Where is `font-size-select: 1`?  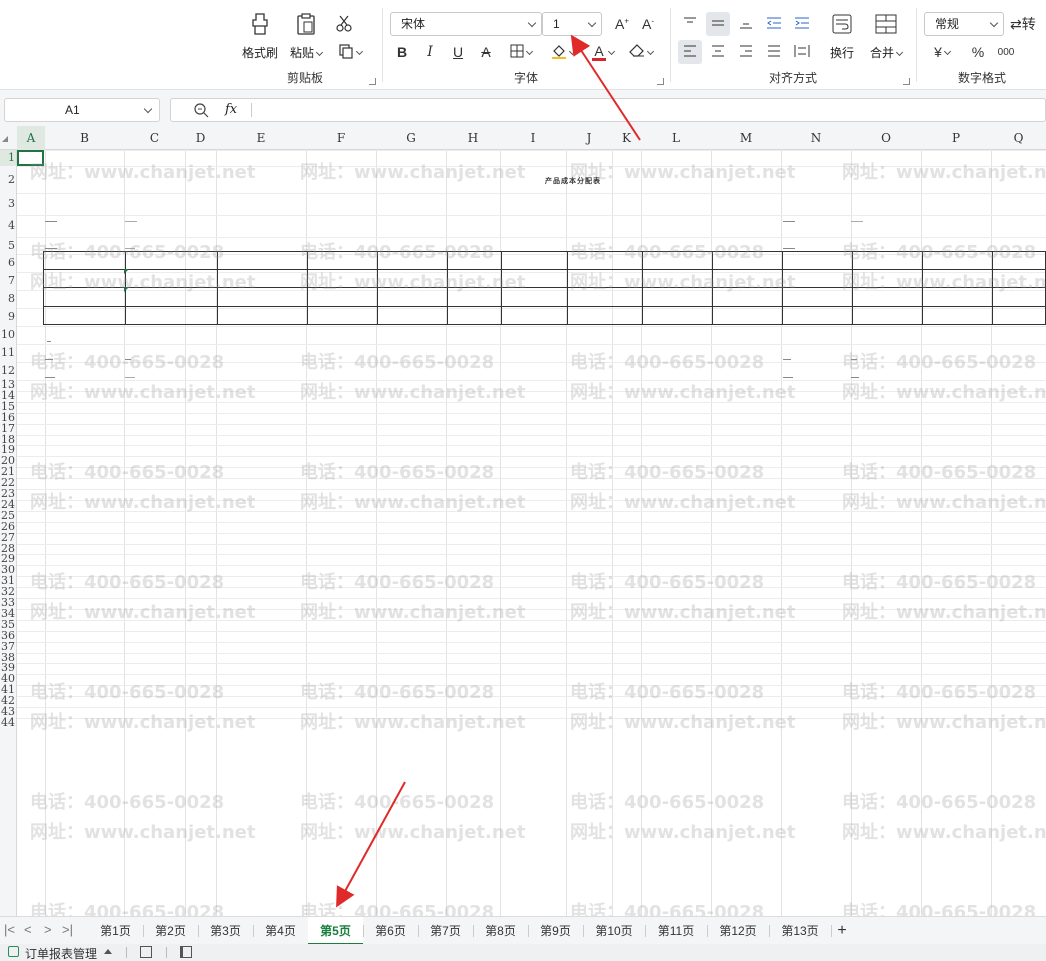
font-size-select: 1 is located at coordinates (572, 24).